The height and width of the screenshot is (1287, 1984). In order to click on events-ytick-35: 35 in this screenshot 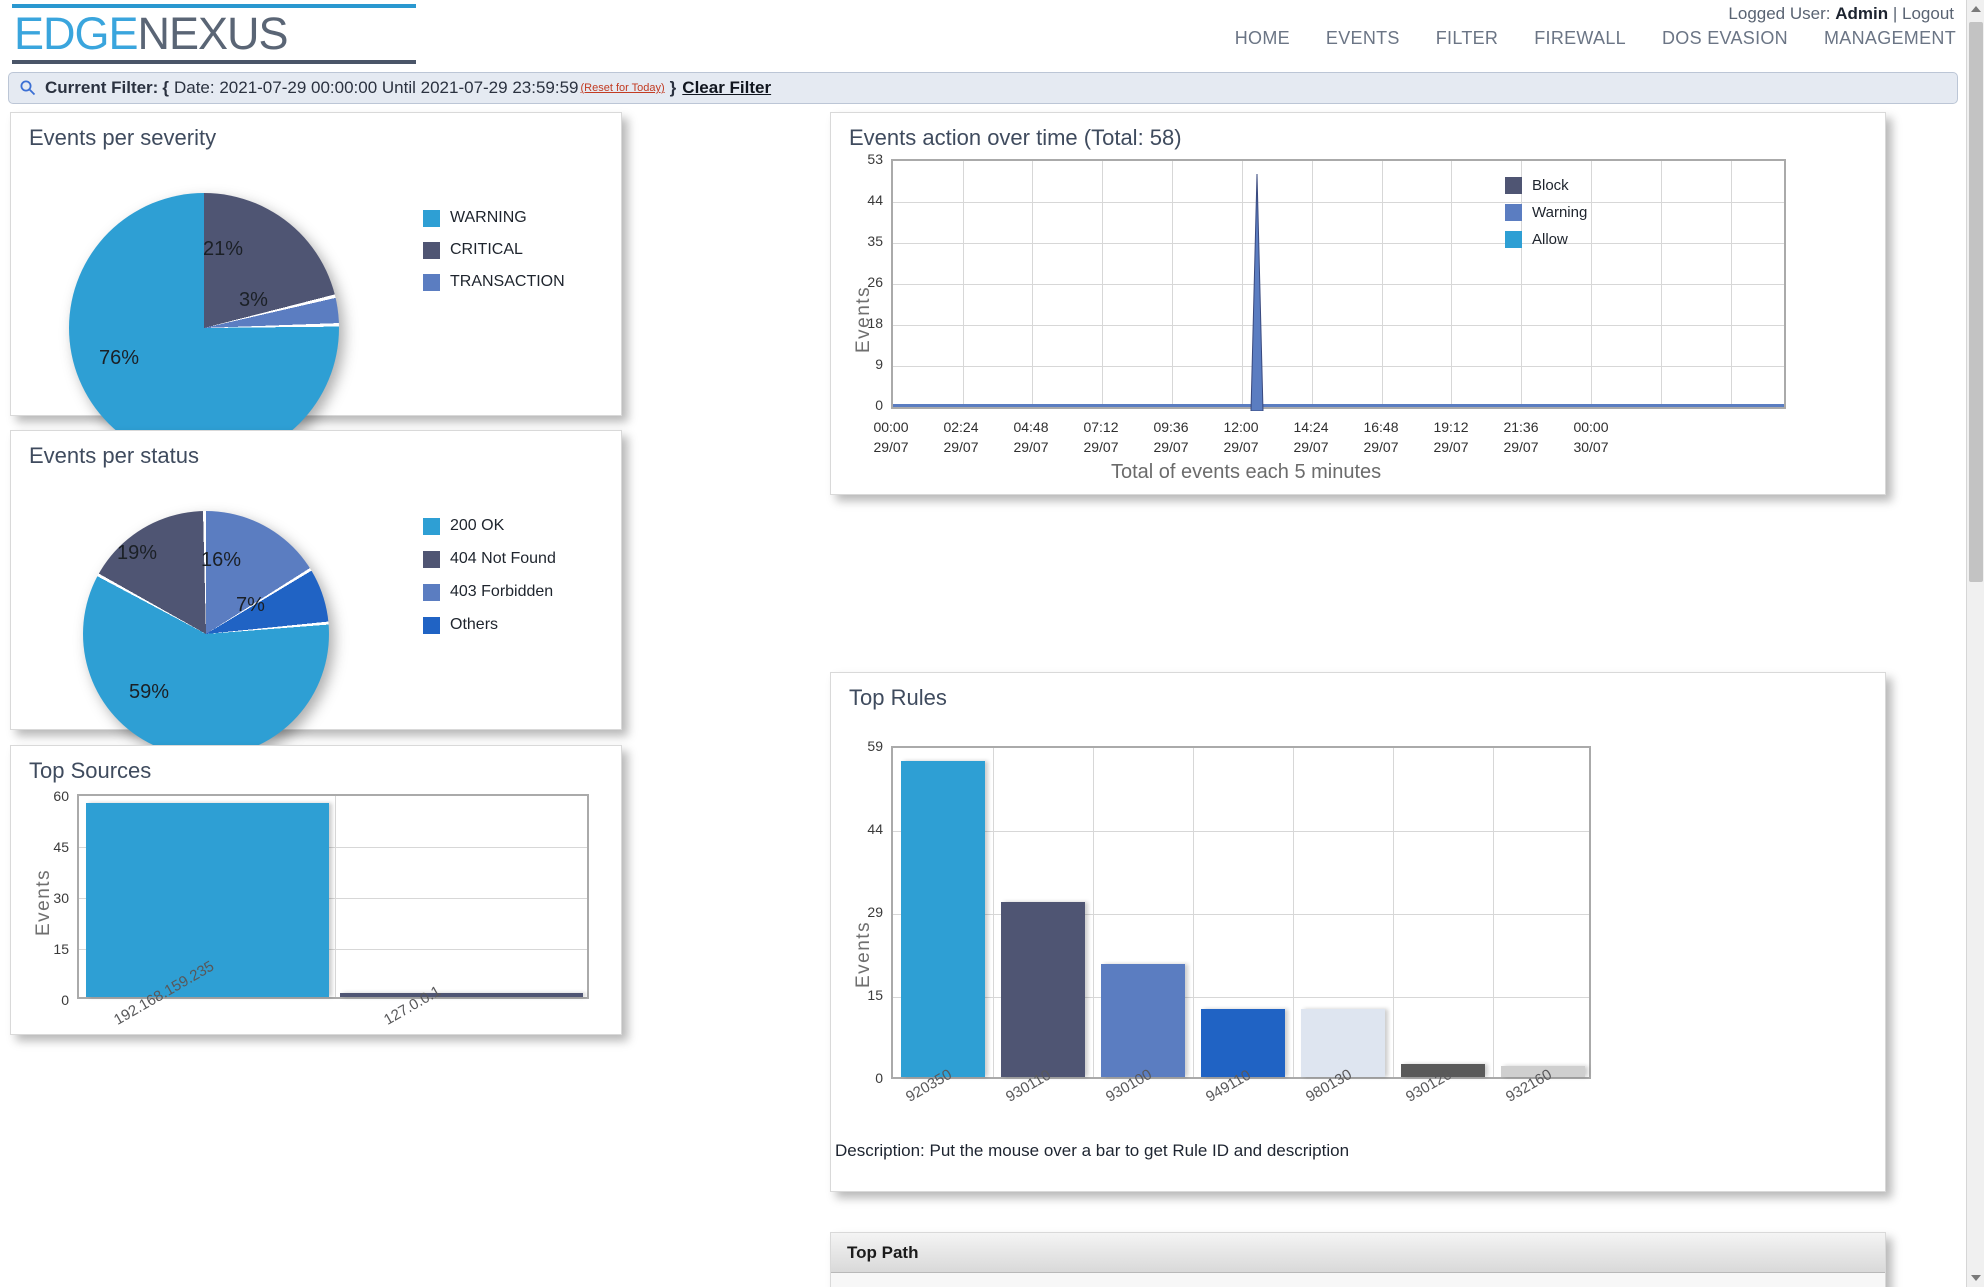, I will do `click(875, 241)`.